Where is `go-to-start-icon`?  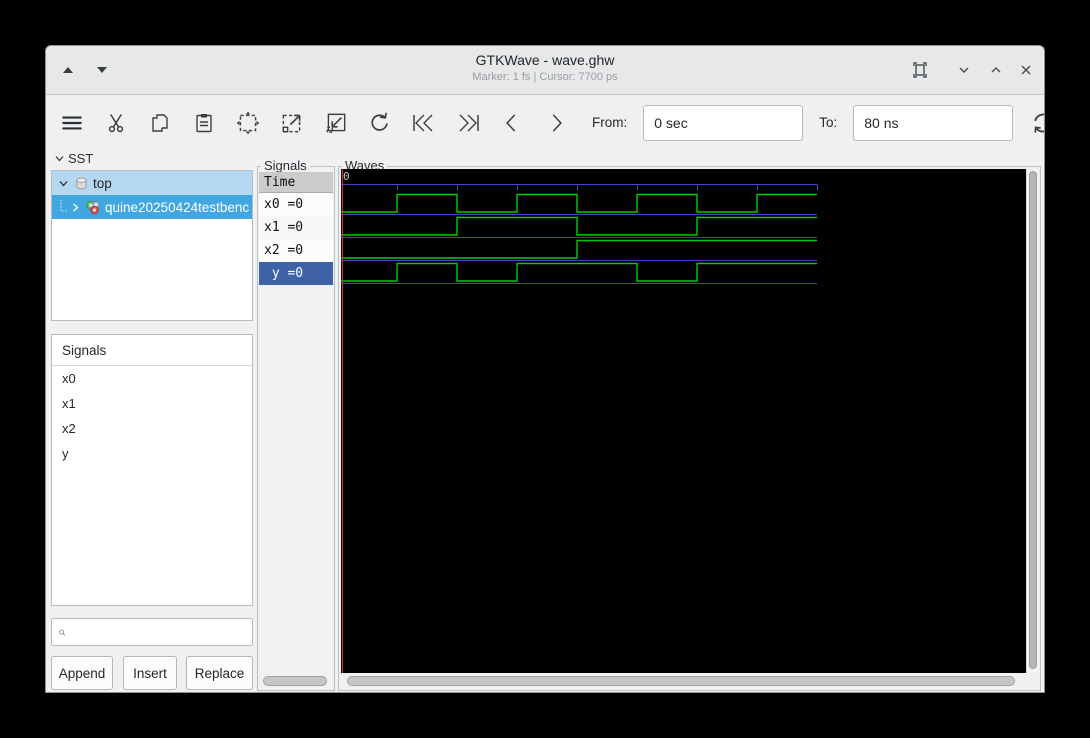 go-to-start-icon is located at coordinates (423, 122).